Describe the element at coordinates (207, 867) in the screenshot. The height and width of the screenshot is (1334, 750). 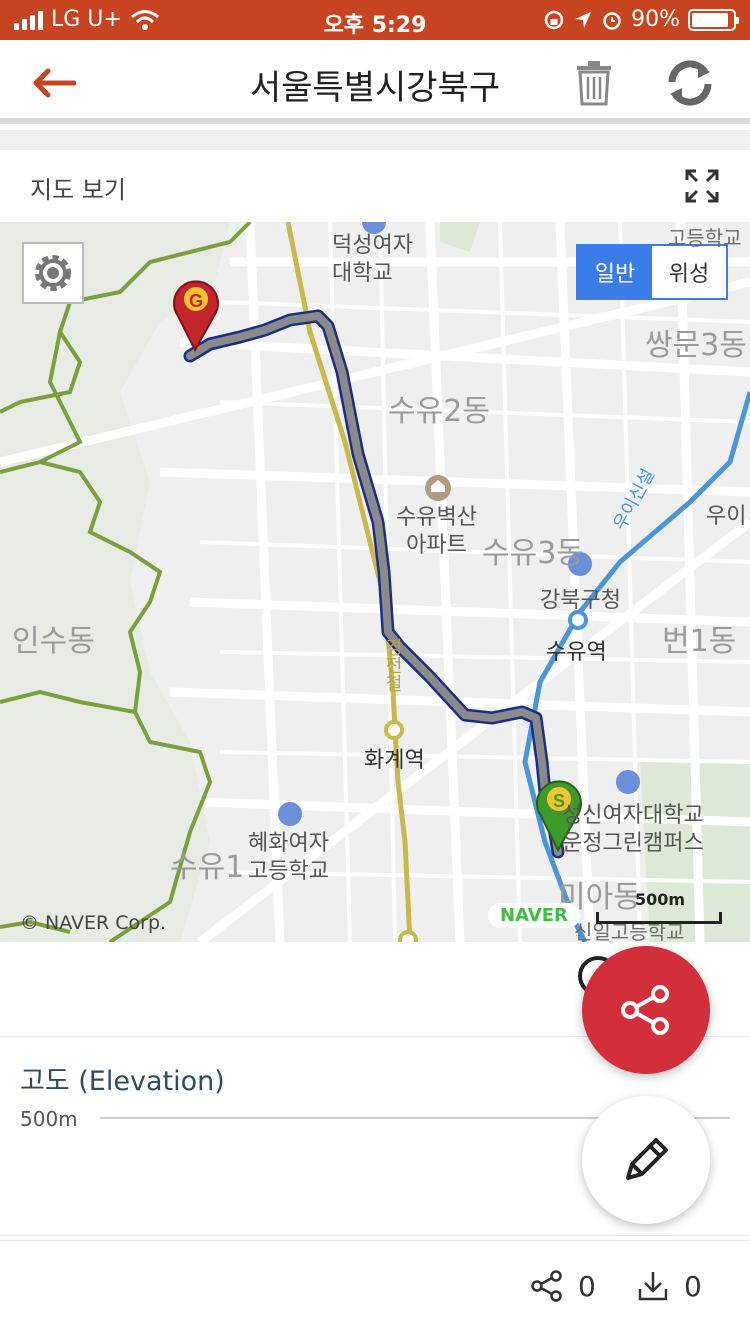
I see `map-label-suyu1: 수유1` at that location.